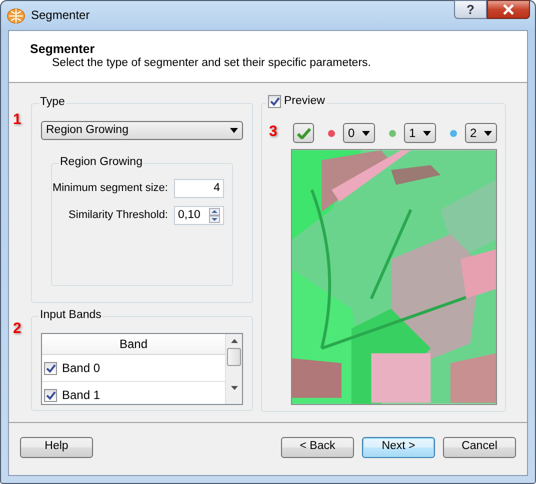  What do you see at coordinates (211, 64) in the screenshot?
I see `page-subtitle: Select the type of segmenter and set their specific parameters.` at bounding box center [211, 64].